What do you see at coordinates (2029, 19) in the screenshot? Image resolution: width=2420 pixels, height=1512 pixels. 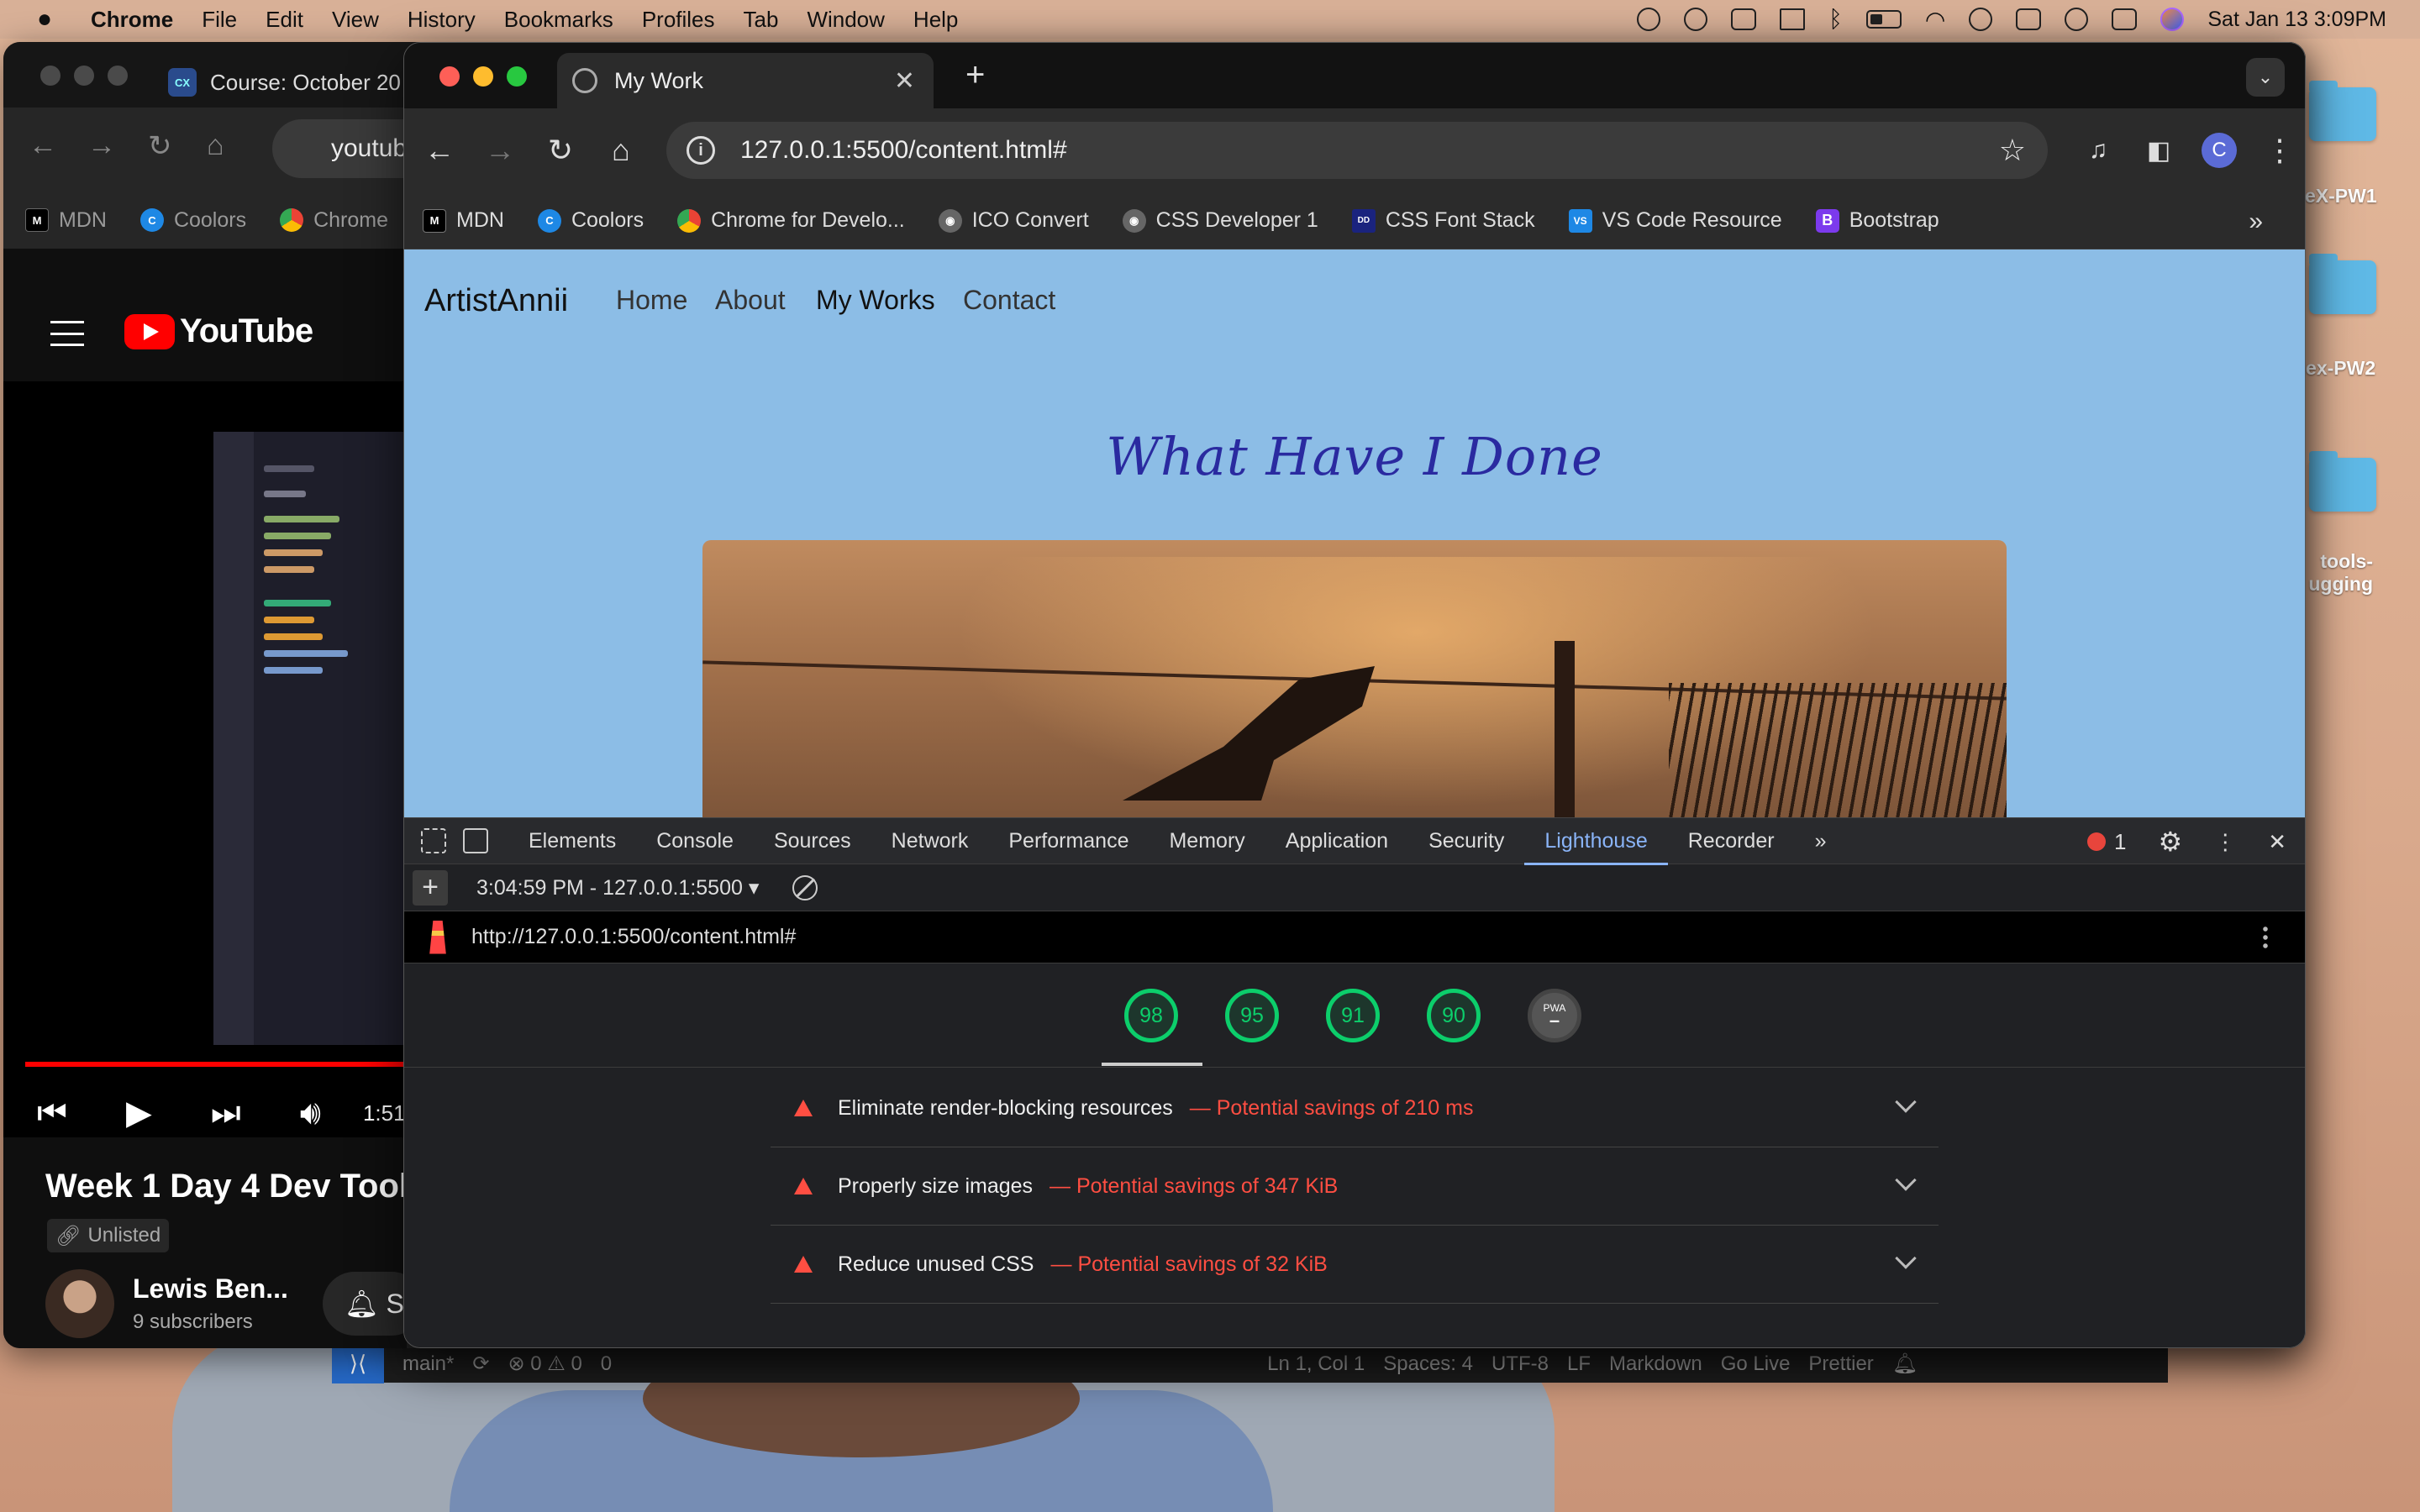 I see `keyboard-icon` at bounding box center [2029, 19].